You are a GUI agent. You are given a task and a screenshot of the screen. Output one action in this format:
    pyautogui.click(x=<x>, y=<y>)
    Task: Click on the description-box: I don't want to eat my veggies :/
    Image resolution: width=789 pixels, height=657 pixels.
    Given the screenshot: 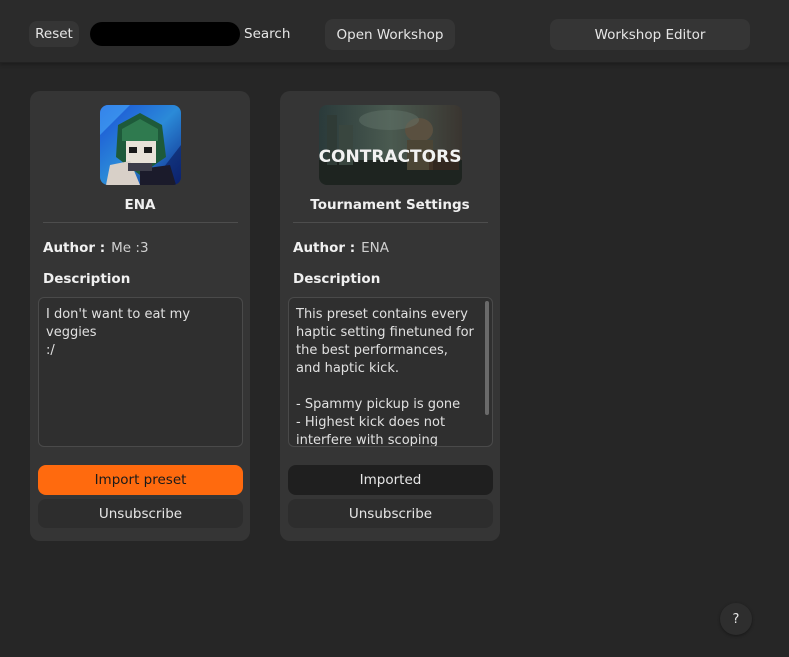 What is the action you would take?
    pyautogui.click(x=140, y=372)
    